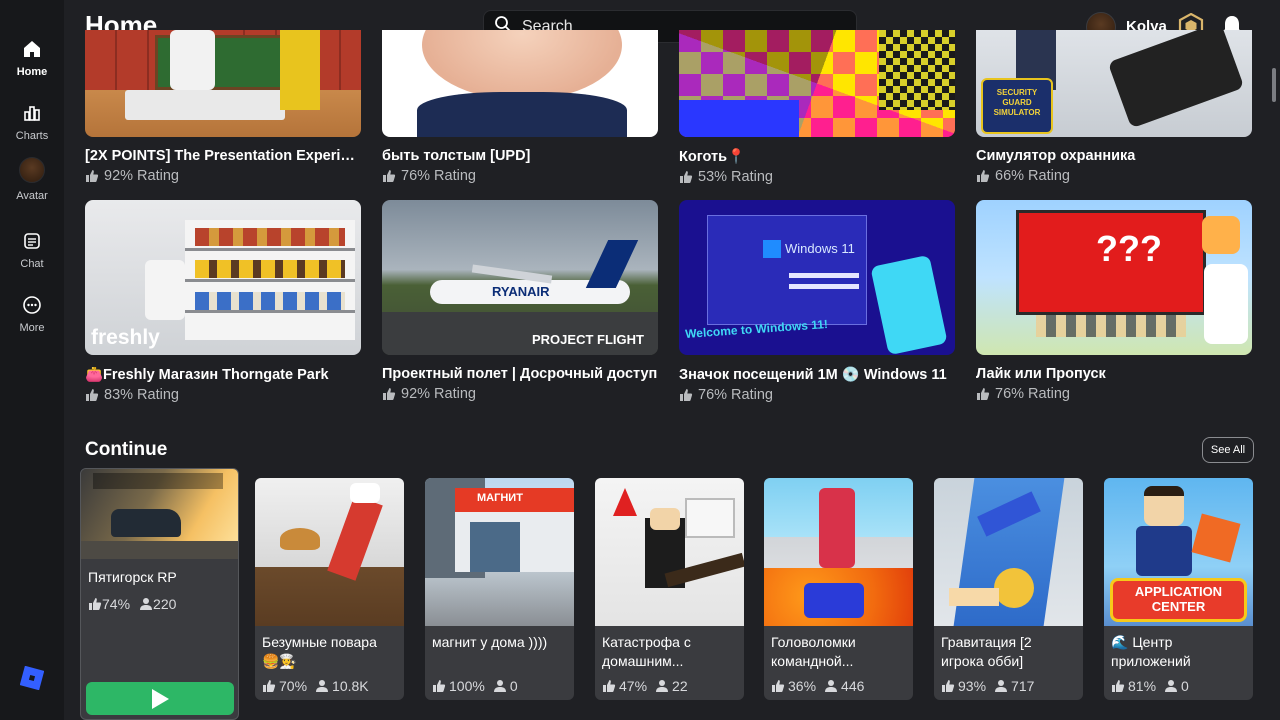 The width and height of the screenshot is (1280, 720). What do you see at coordinates (1178, 599) in the screenshot?
I see `thumb-caption: APPLICATION CENTER` at bounding box center [1178, 599].